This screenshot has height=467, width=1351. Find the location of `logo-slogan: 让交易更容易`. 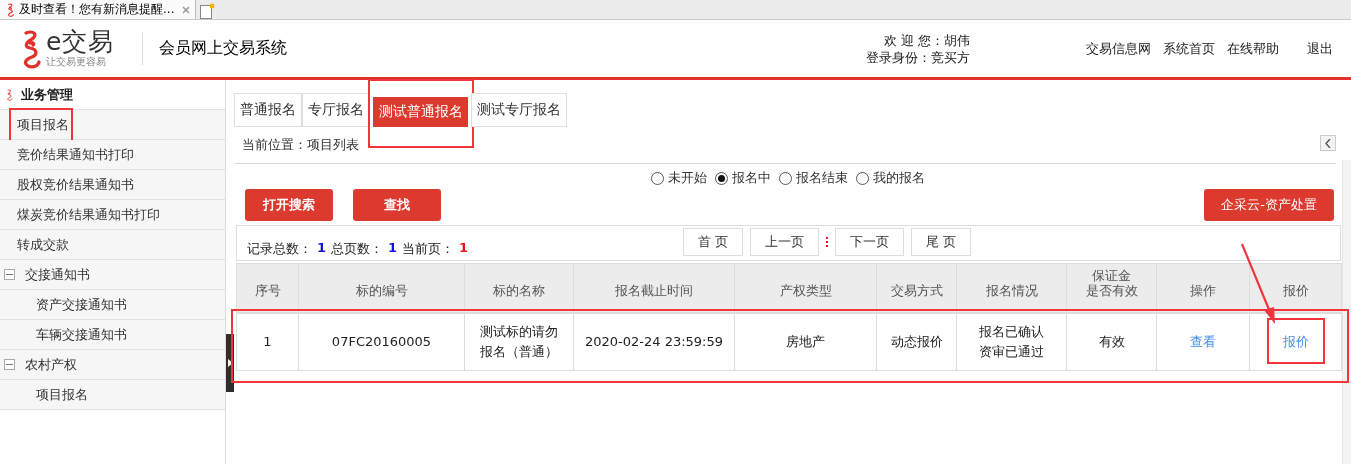

logo-slogan: 让交易更容易 is located at coordinates (76, 61).